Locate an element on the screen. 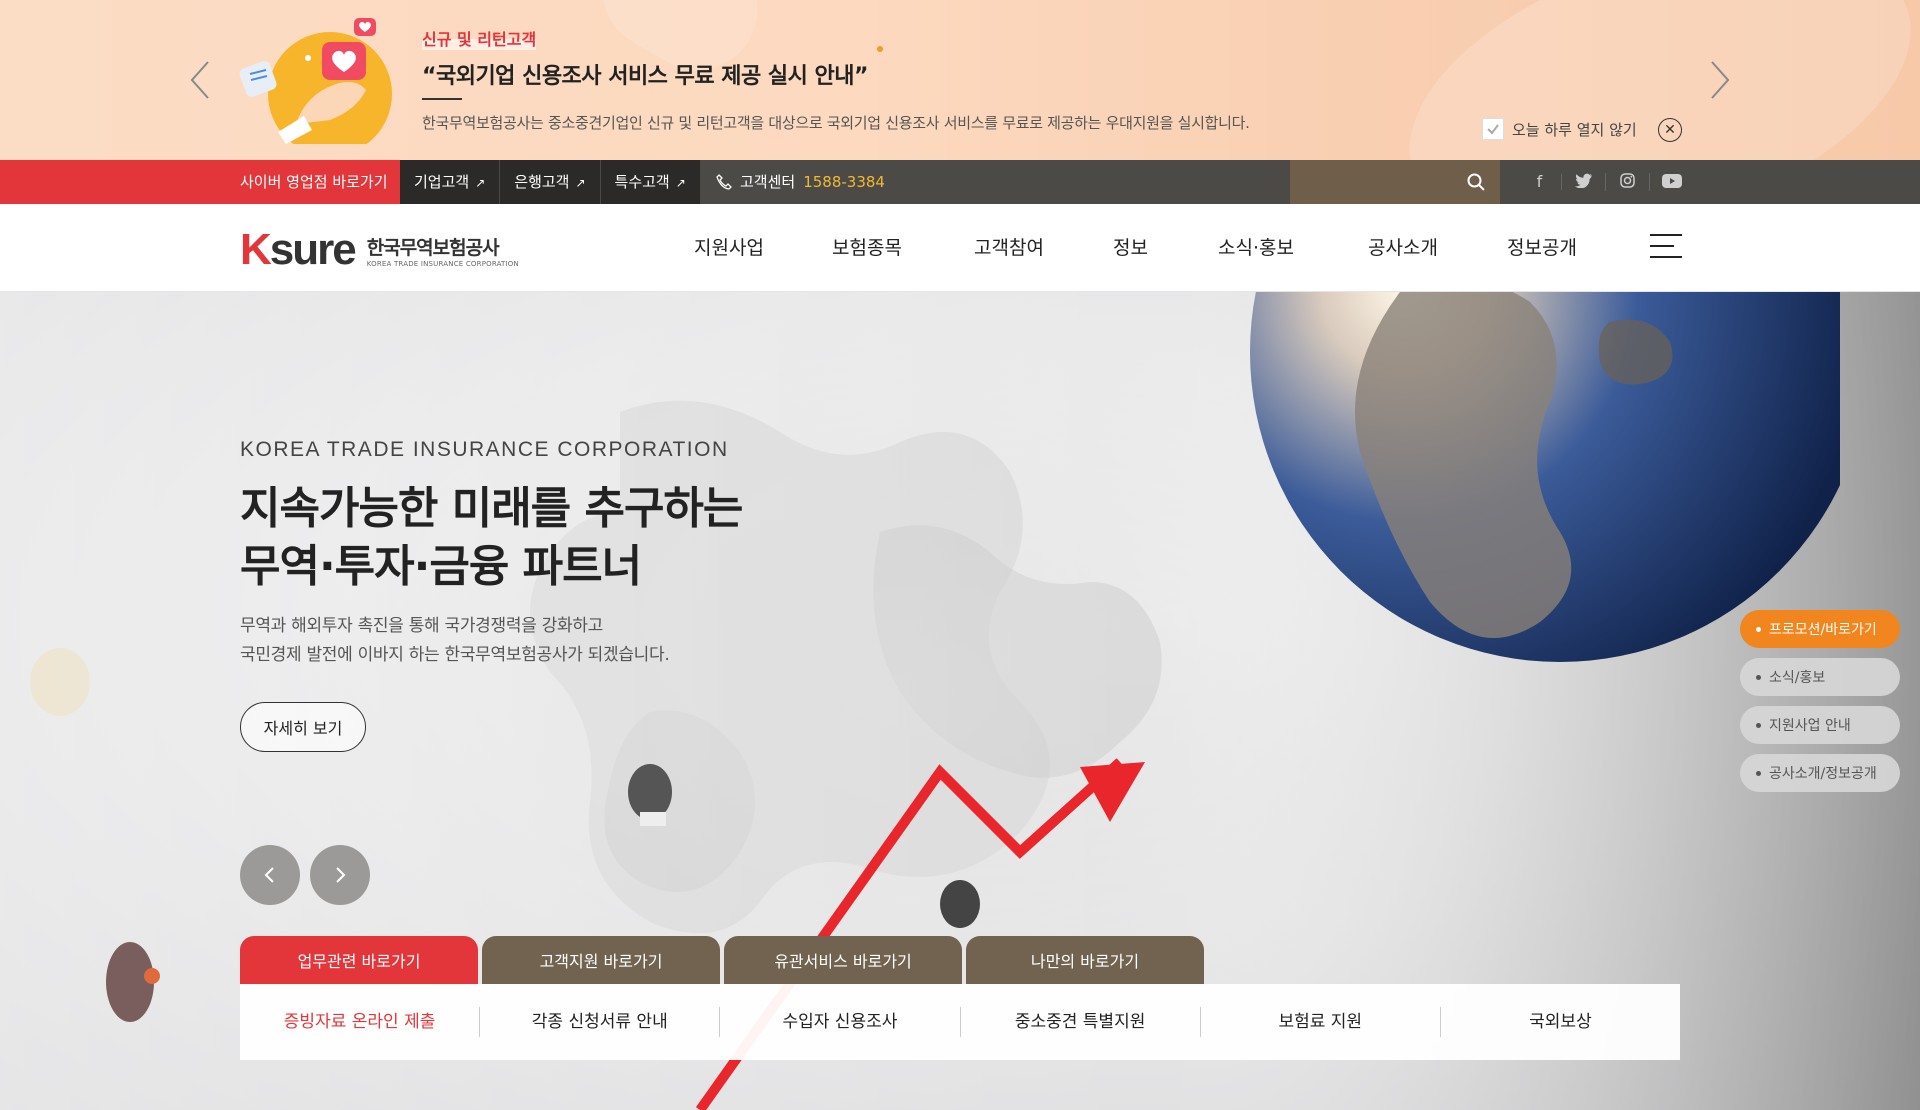 The image size is (1920, 1110). shortcut-sme-support: 중소중견 특별지원 is located at coordinates (1081, 1022).